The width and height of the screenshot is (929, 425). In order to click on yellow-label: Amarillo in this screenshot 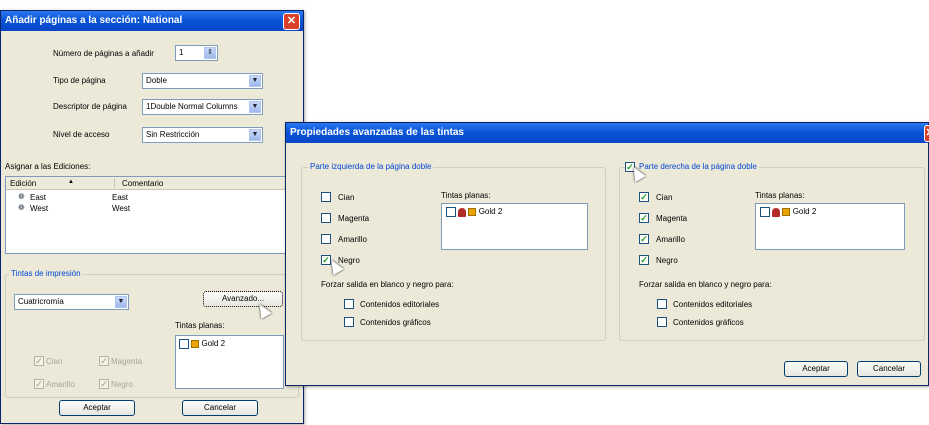, I will do `click(60, 384)`.